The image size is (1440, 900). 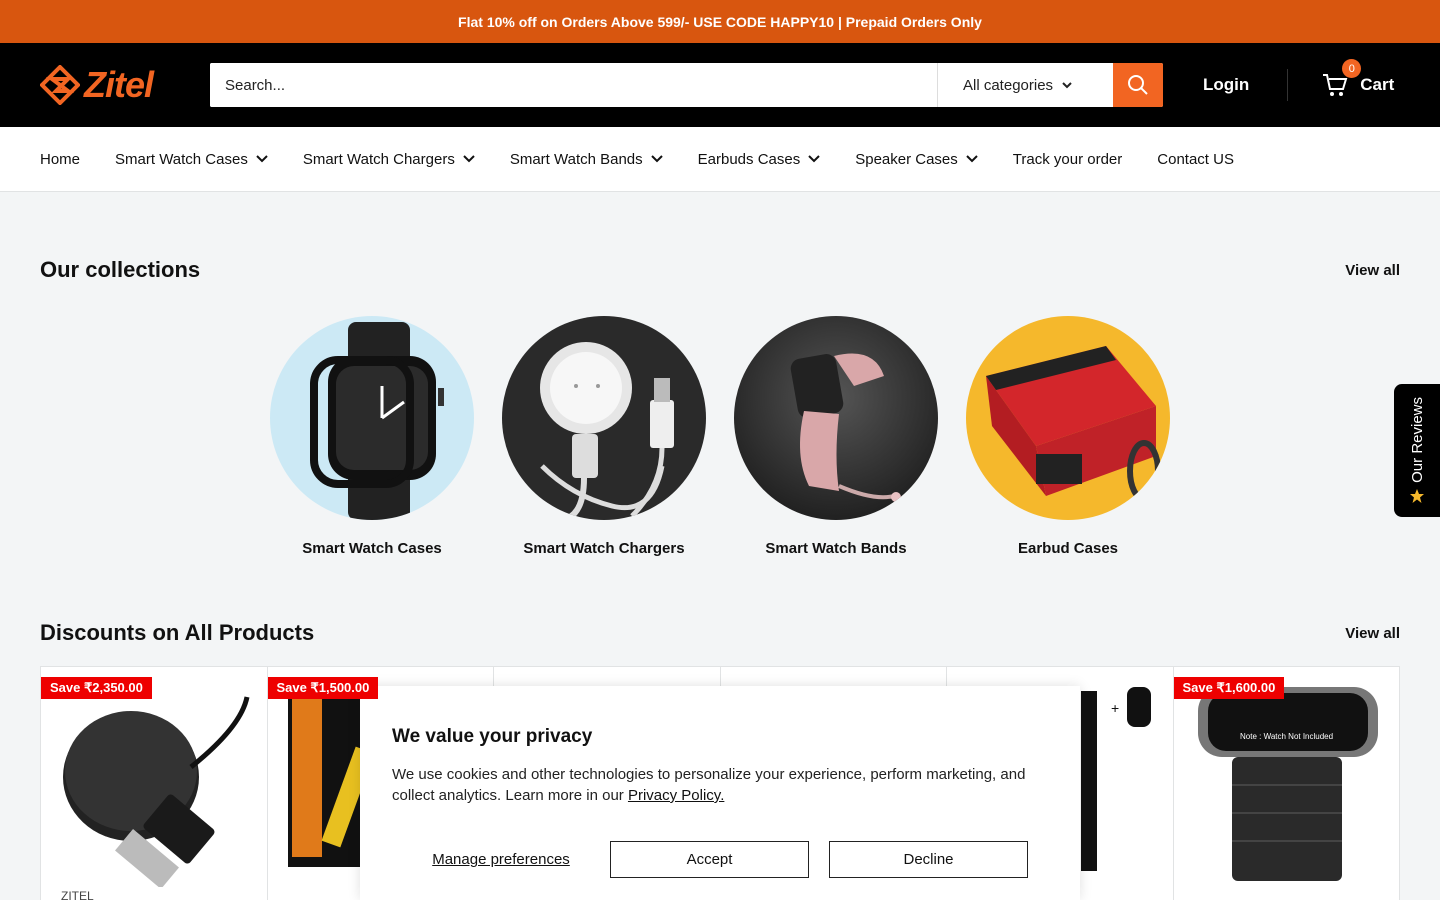 What do you see at coordinates (573, 85) in the screenshot?
I see `search-input` at bounding box center [573, 85].